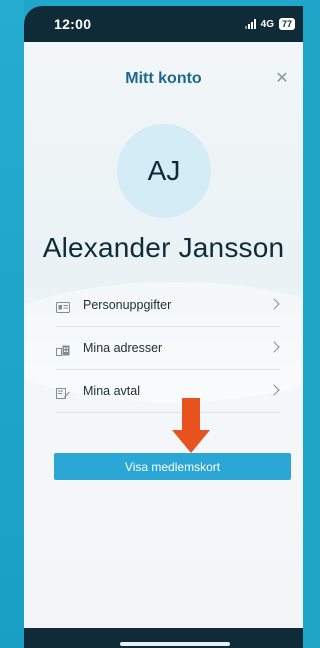  I want to click on close-icon: ✕, so click(282, 79).